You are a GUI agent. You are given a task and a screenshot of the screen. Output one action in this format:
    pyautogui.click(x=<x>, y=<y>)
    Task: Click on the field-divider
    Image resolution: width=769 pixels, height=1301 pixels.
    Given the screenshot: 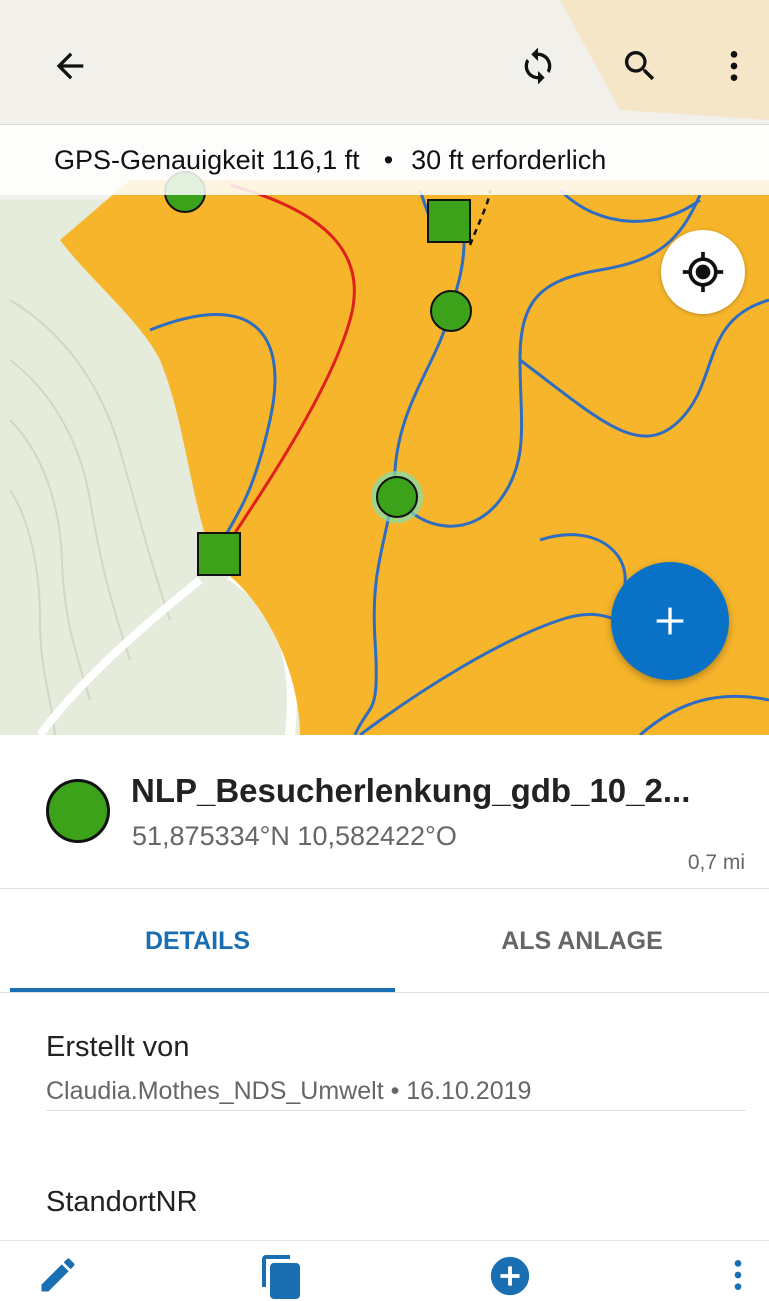 What is the action you would take?
    pyautogui.click(x=396, y=1110)
    